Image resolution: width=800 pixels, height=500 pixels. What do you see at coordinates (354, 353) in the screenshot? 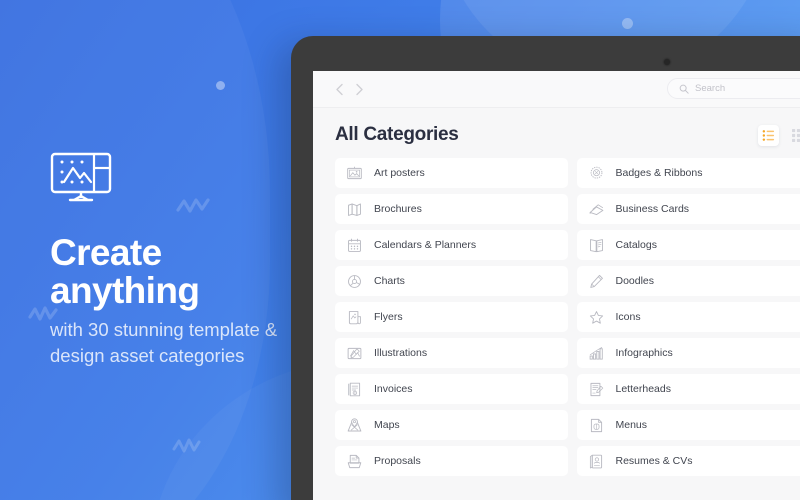
I see `illustration-icon` at bounding box center [354, 353].